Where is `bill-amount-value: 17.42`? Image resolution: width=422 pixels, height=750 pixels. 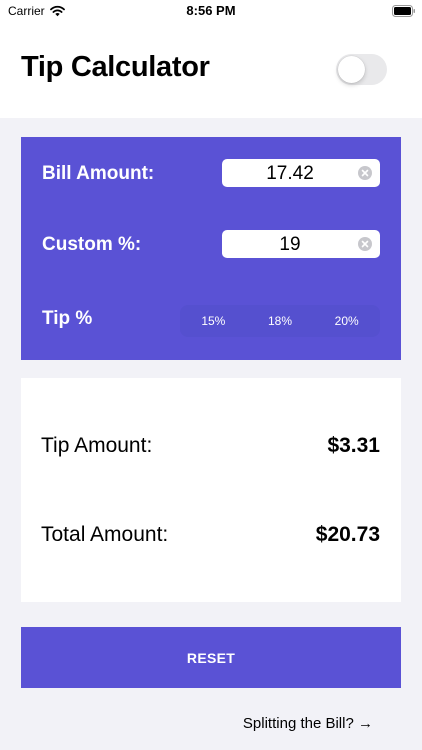
bill-amount-value: 17.42 is located at coordinates (290, 173).